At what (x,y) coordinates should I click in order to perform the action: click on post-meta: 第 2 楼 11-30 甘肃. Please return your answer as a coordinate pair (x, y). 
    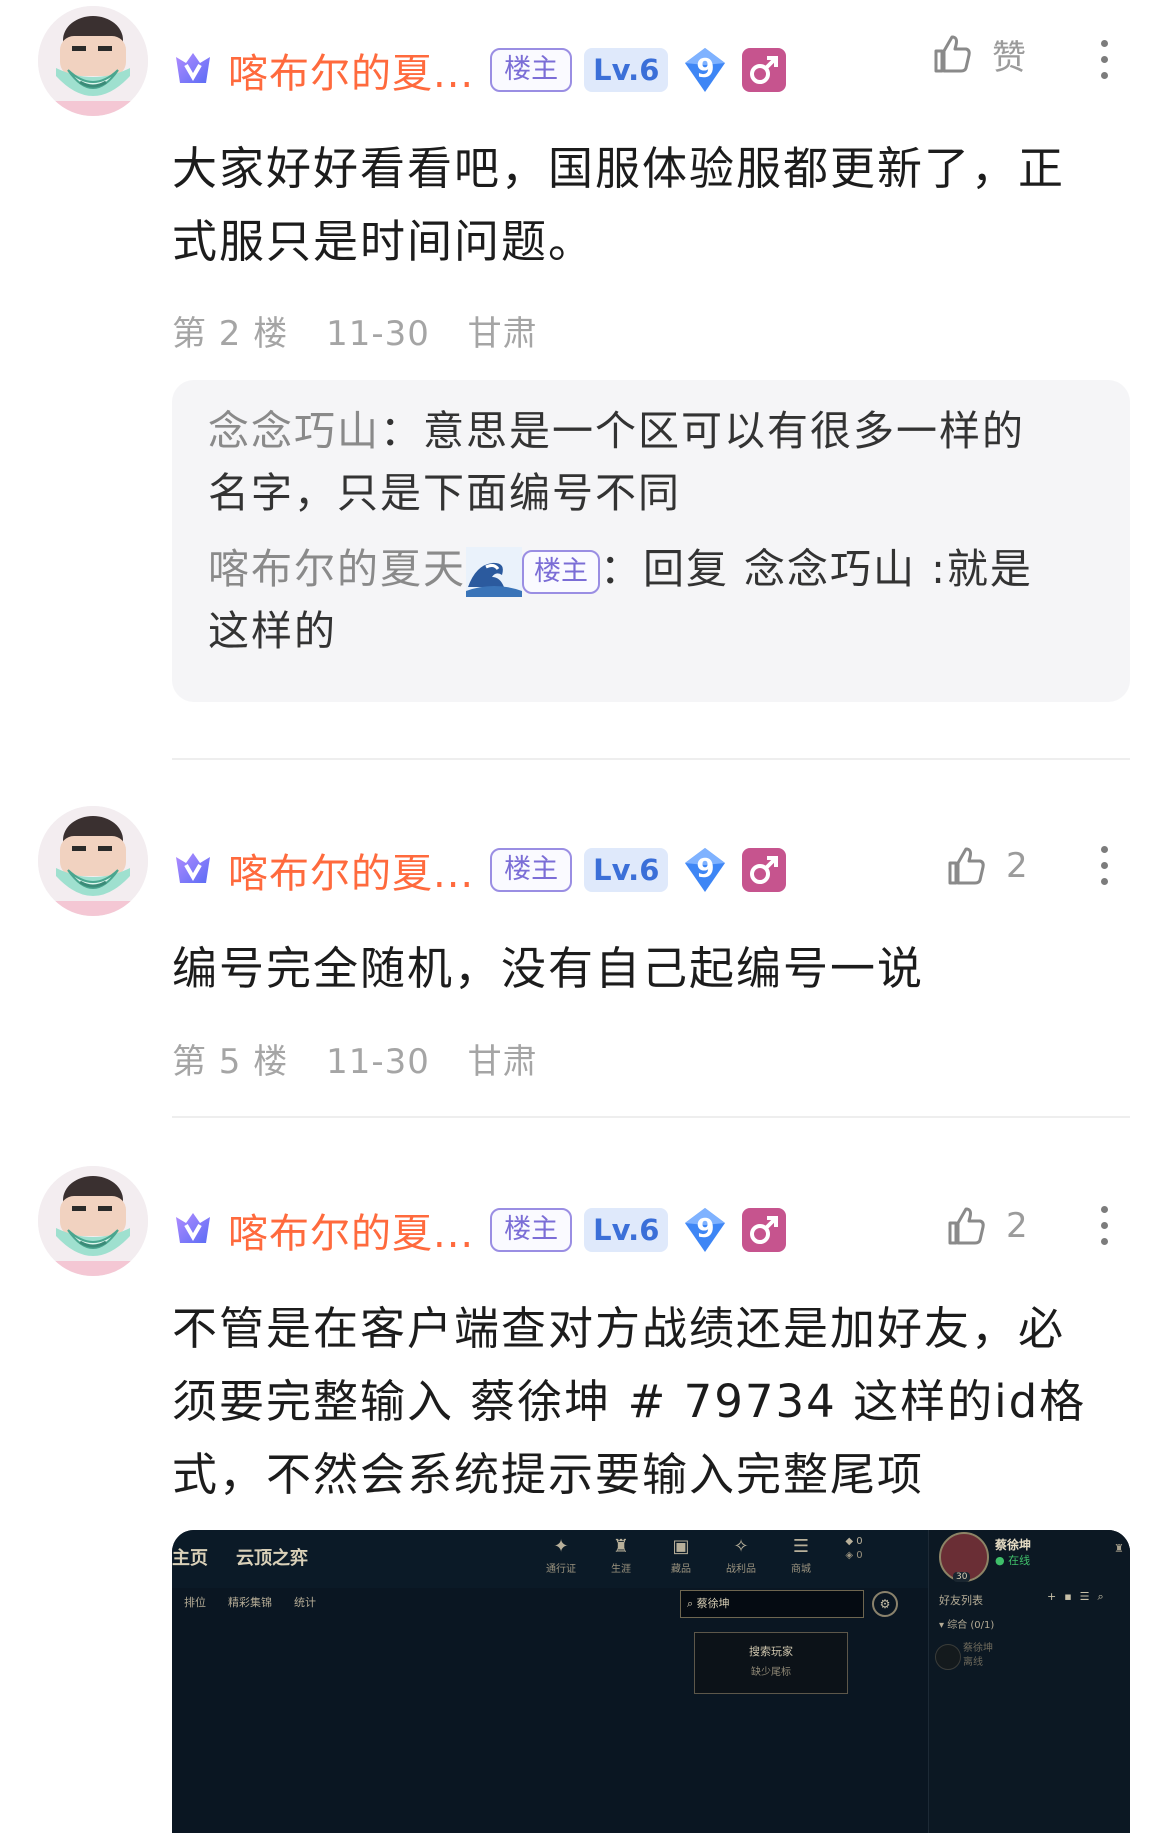
    Looking at the image, I should click on (368, 330).